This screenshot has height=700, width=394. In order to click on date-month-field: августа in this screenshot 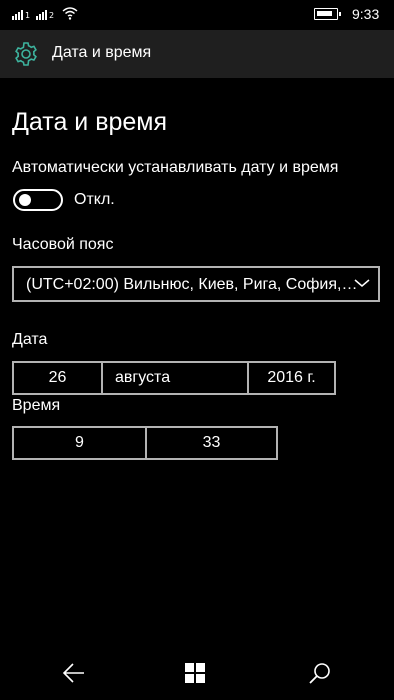, I will do `click(176, 378)`.